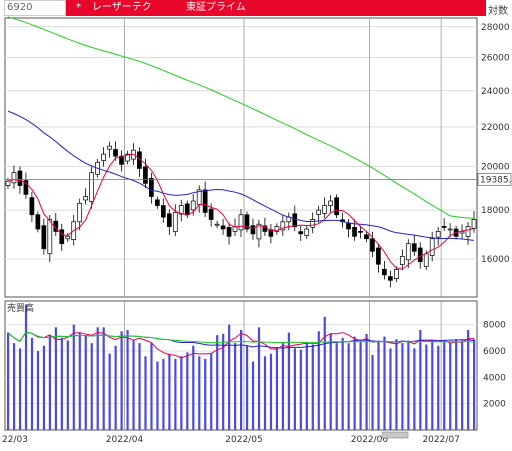  Describe the element at coordinates (495, 260) in the screenshot. I see `price-tick-label: 16000` at that location.